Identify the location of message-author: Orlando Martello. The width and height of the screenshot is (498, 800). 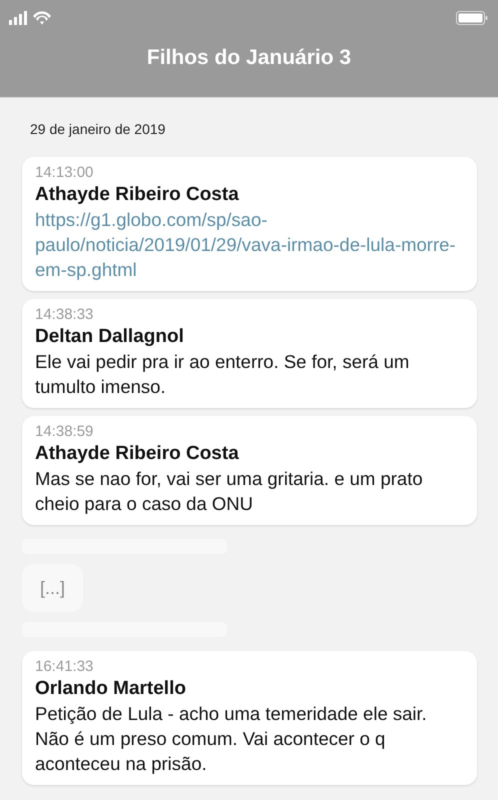
(111, 689).